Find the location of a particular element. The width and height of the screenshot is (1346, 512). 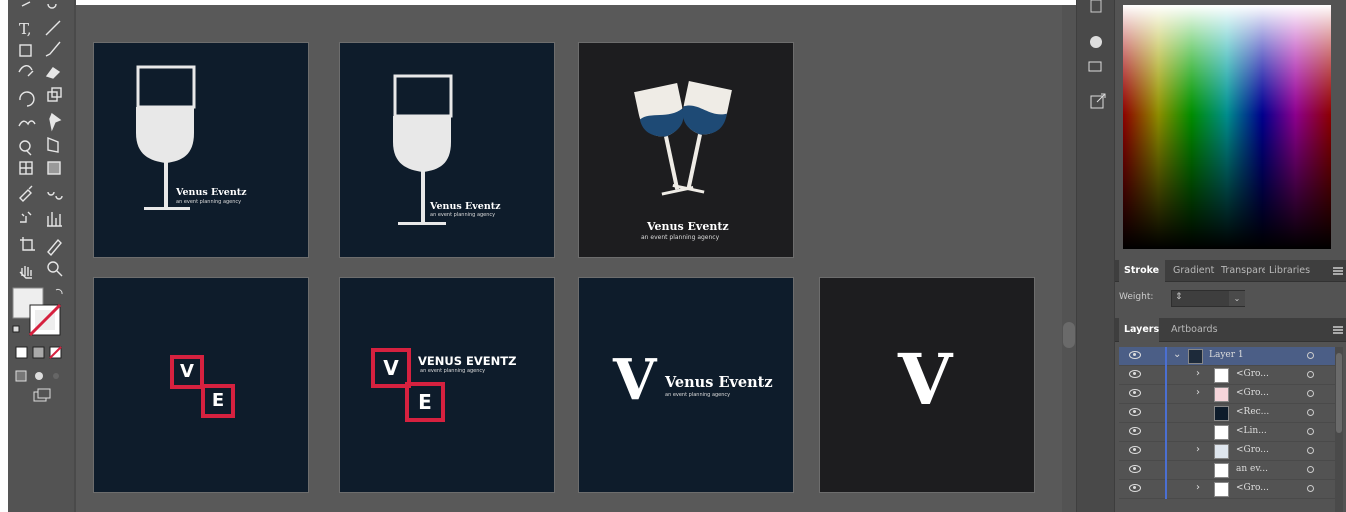

layer-row: ⌄ Layer 1 is located at coordinates (1227, 356).